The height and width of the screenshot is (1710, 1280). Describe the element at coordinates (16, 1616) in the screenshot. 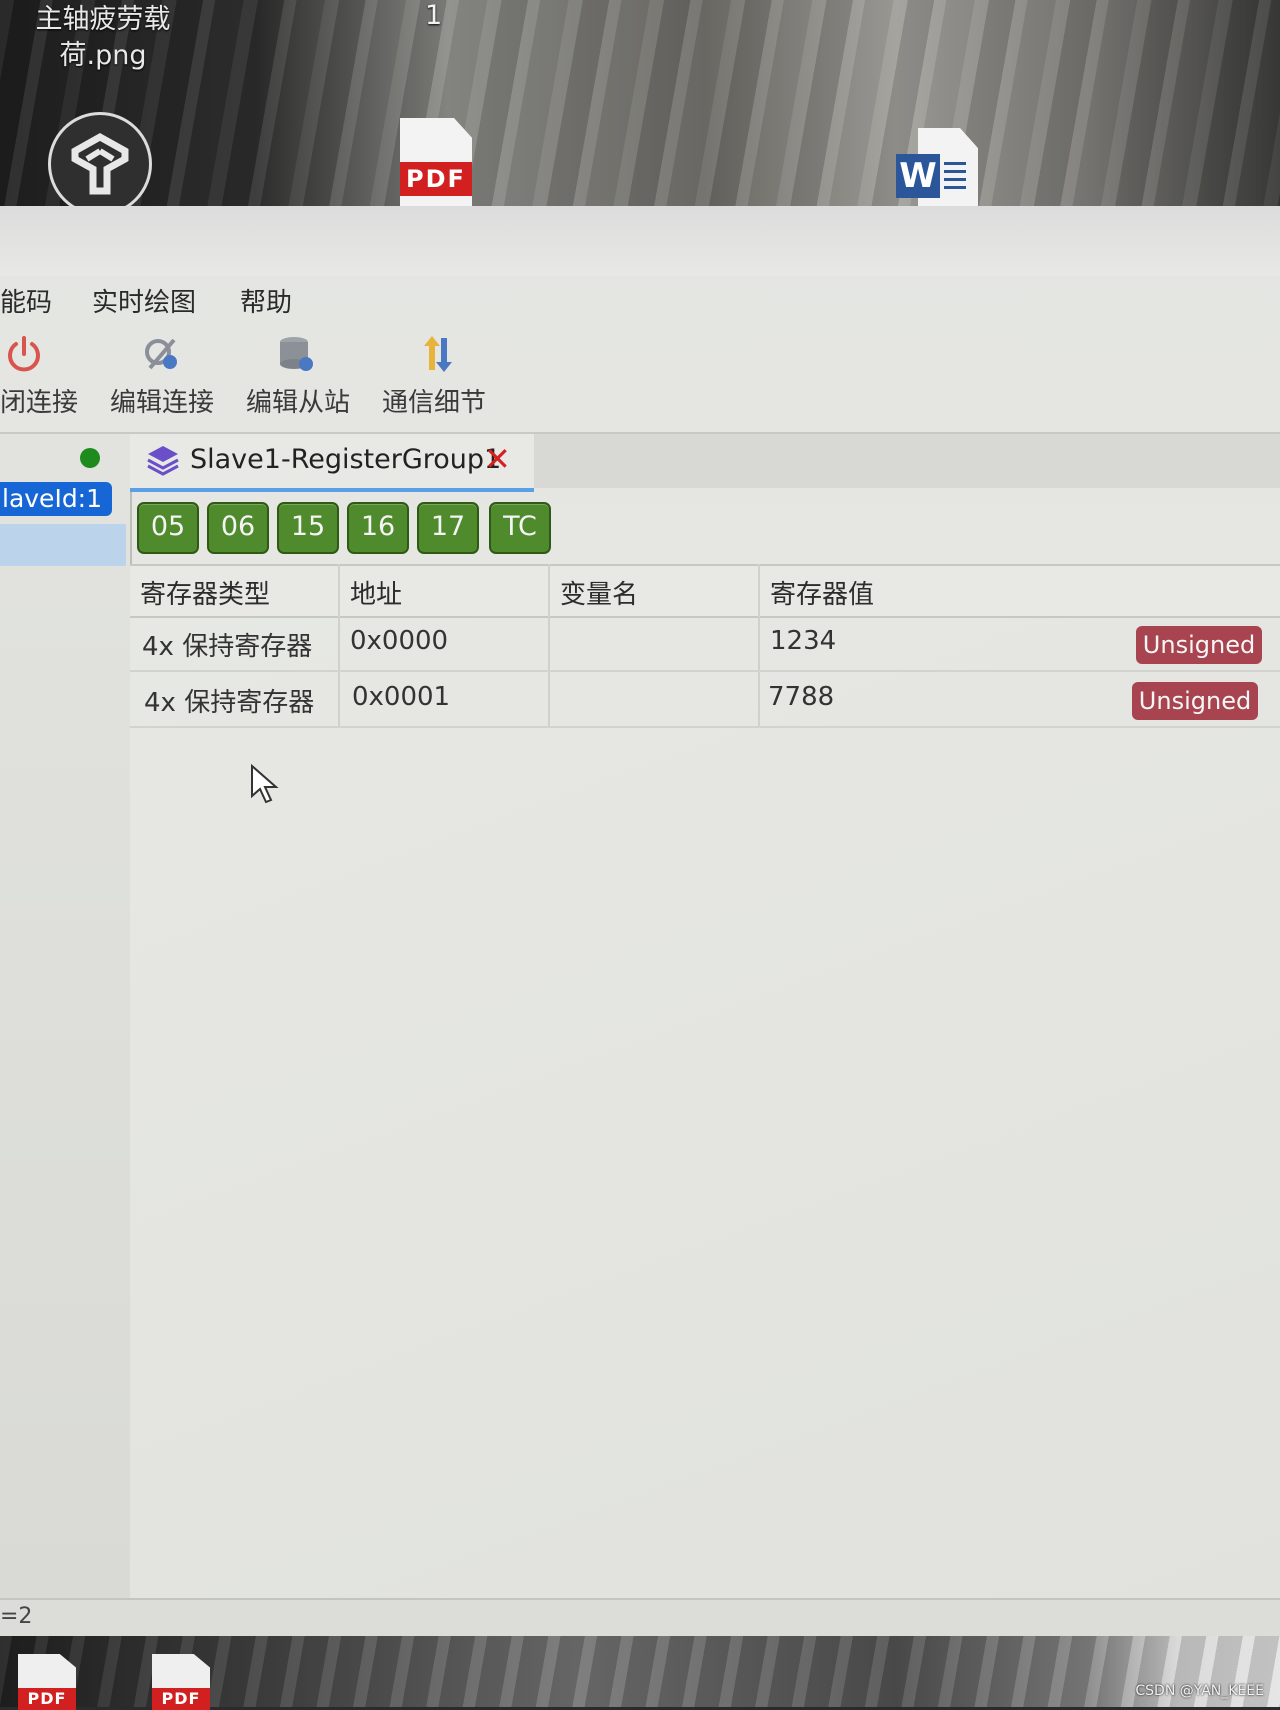

I see `status-bar-text: =2` at that location.